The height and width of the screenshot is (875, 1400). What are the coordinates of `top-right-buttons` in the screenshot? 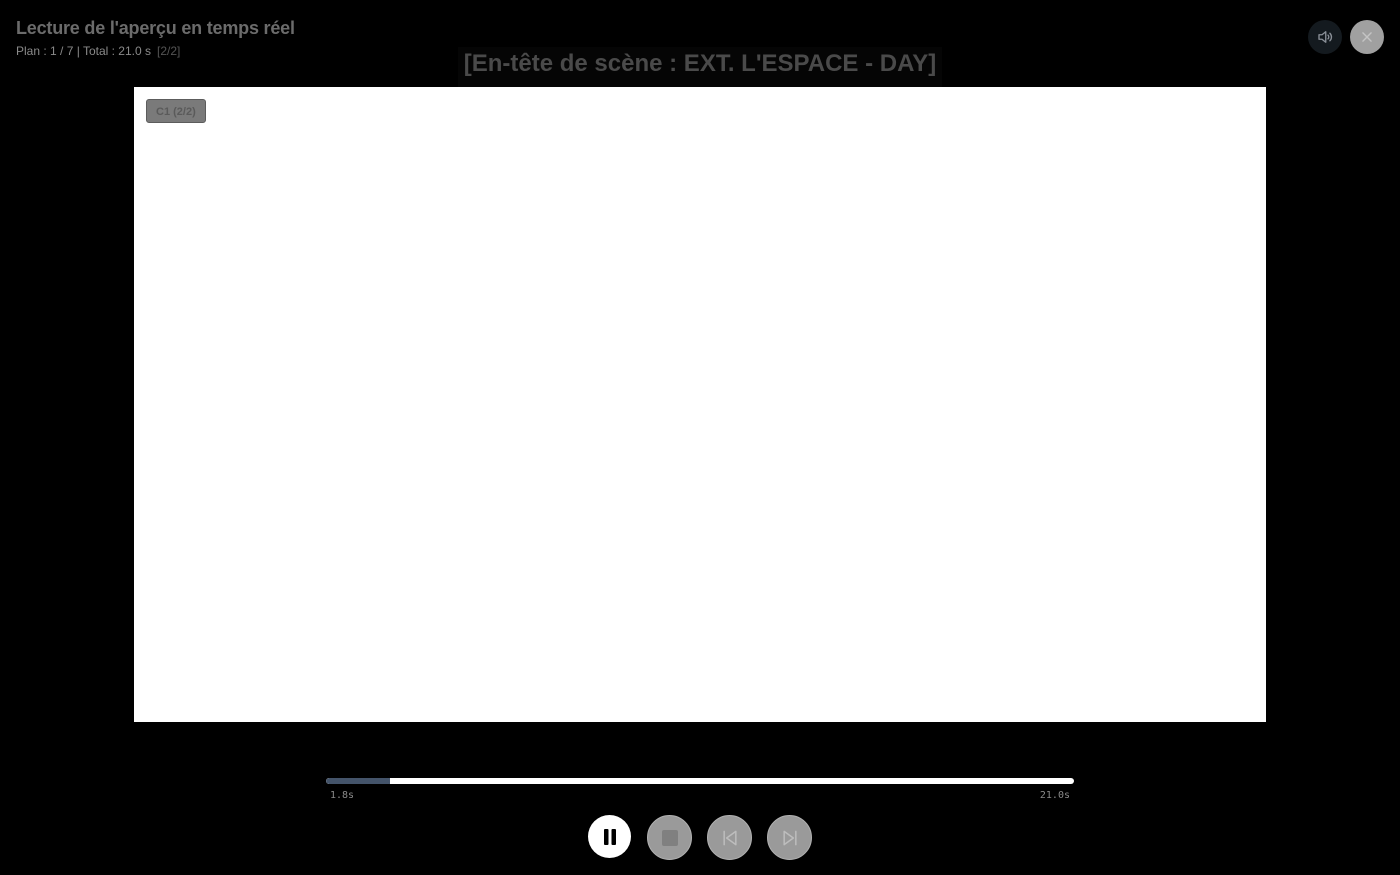 It's located at (1346, 37).